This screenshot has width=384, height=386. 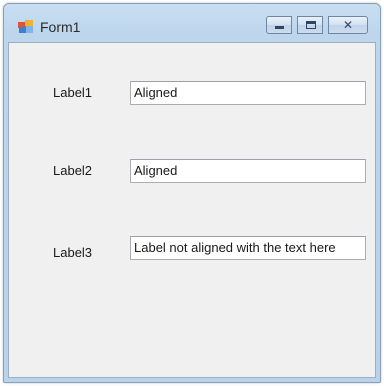 What do you see at coordinates (25, 26) in the screenshot?
I see `app-form-icon` at bounding box center [25, 26].